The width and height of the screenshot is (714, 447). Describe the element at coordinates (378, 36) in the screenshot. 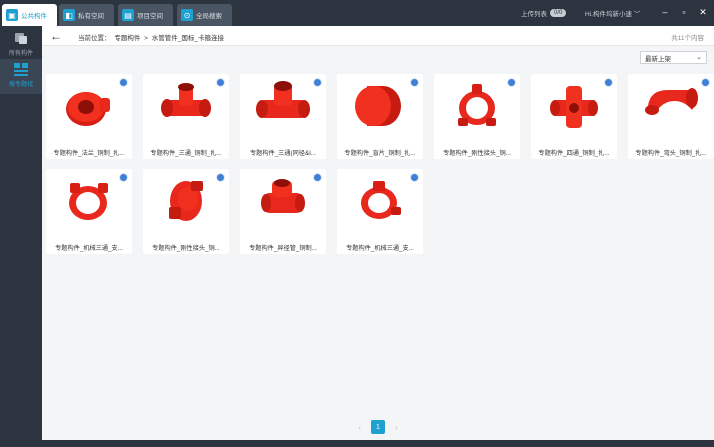

I see `breadcrumb-bar: ← 当前位置： 专题构件 > 水管管件_国标_卡箍连接 共11个内容` at that location.